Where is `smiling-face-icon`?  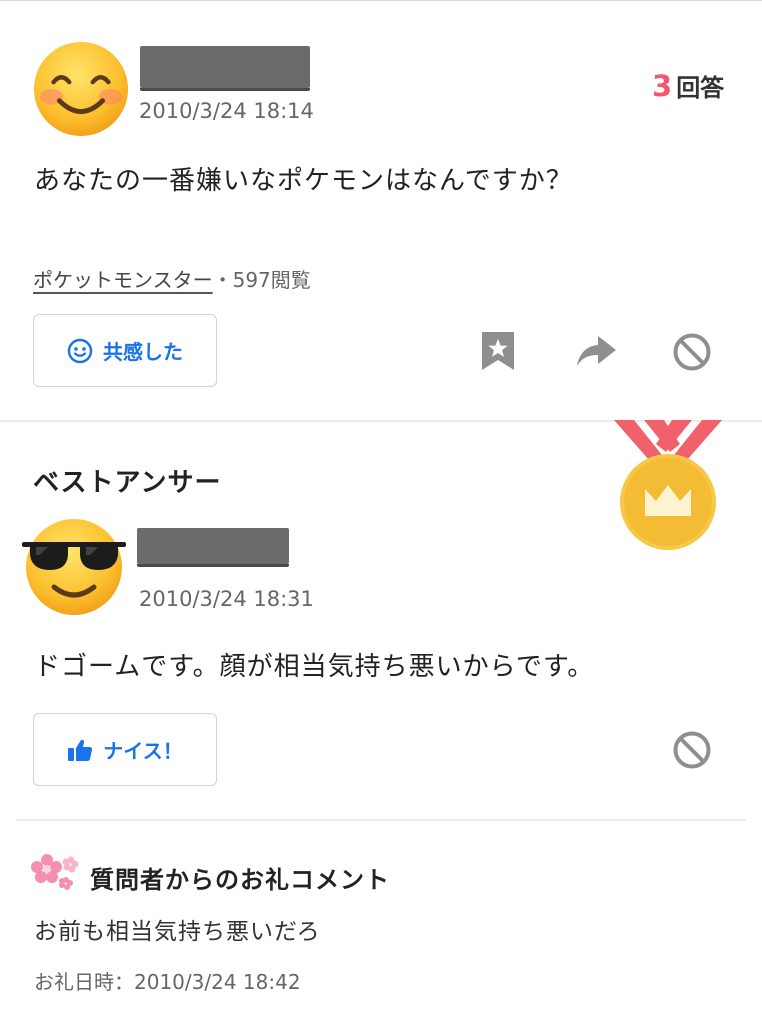
smiling-face-icon is located at coordinates (81, 89).